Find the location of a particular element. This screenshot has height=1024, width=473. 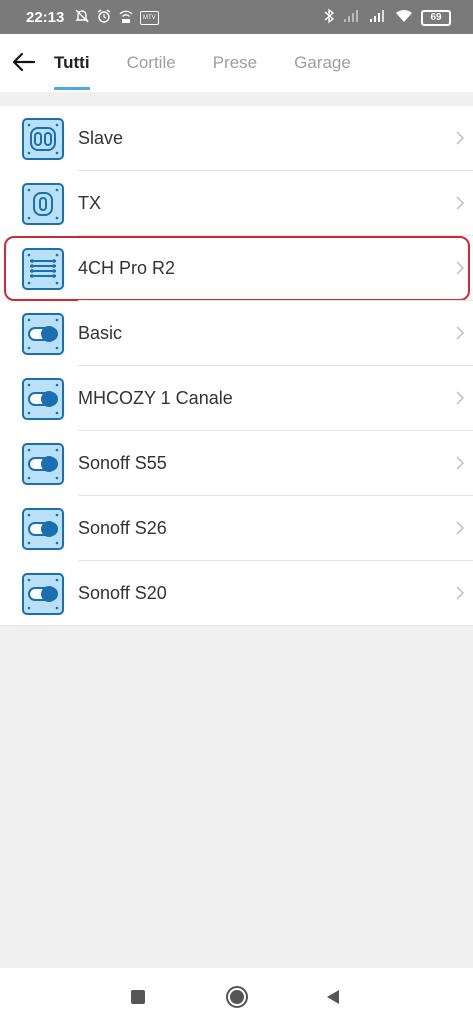

status-time: 22:13 is located at coordinates (45, 17).